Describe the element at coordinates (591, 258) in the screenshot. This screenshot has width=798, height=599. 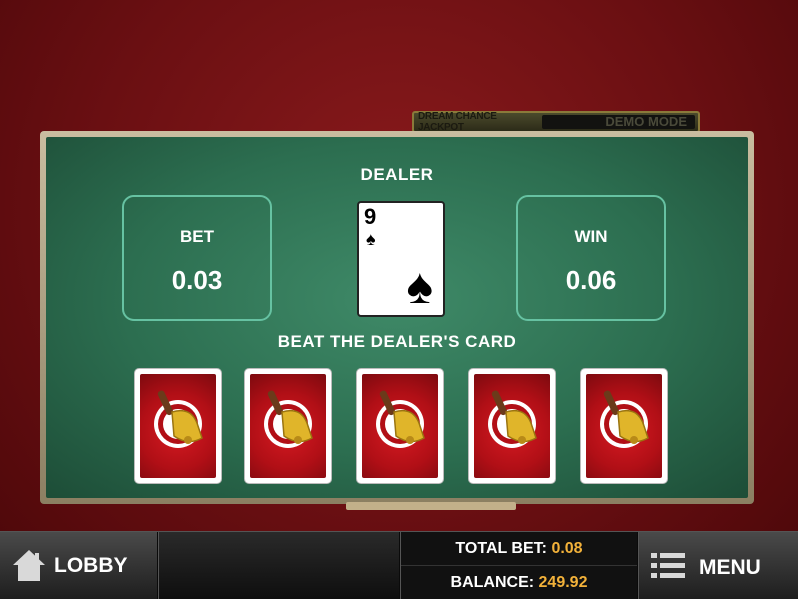
I see `win-box: WIN 0.06` at that location.